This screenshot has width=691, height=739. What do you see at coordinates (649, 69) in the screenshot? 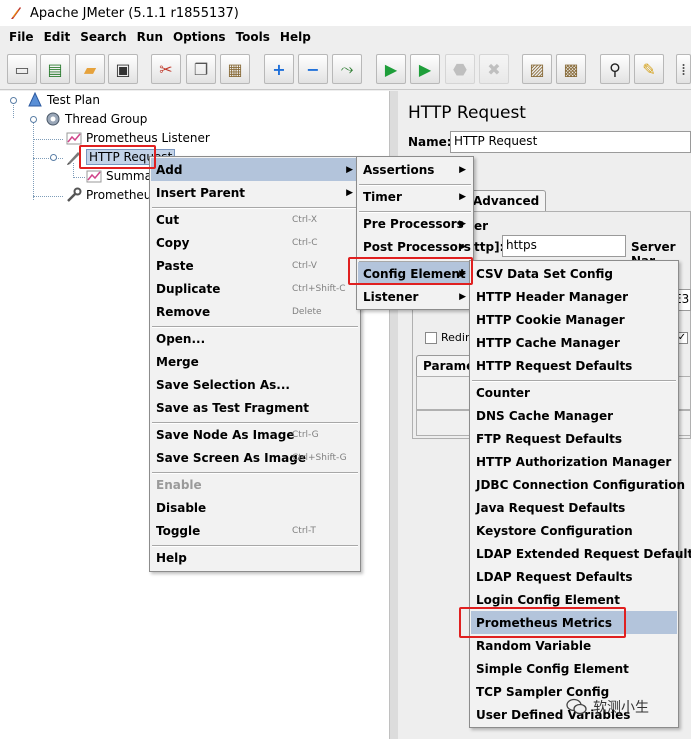
I see `reset-search-button: ✎` at bounding box center [649, 69].